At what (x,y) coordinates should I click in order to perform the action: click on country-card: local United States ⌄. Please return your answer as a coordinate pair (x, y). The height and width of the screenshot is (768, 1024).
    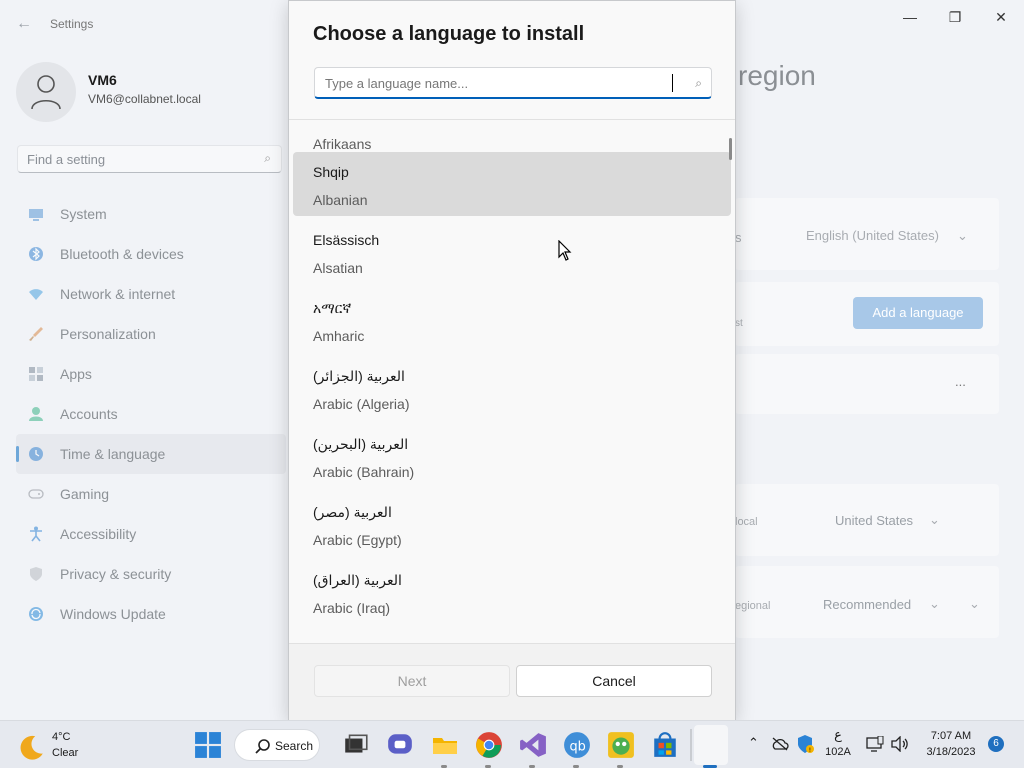
    Looking at the image, I should click on (867, 520).